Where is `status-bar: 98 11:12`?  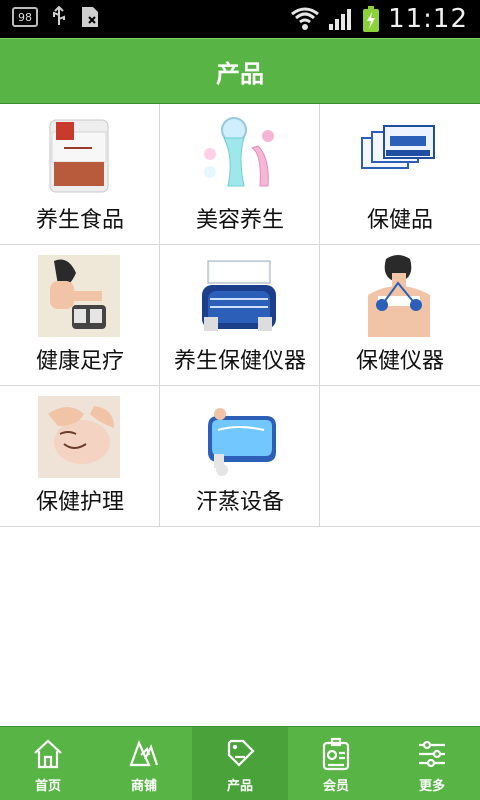
status-bar: 98 11:12 is located at coordinates (240, 19).